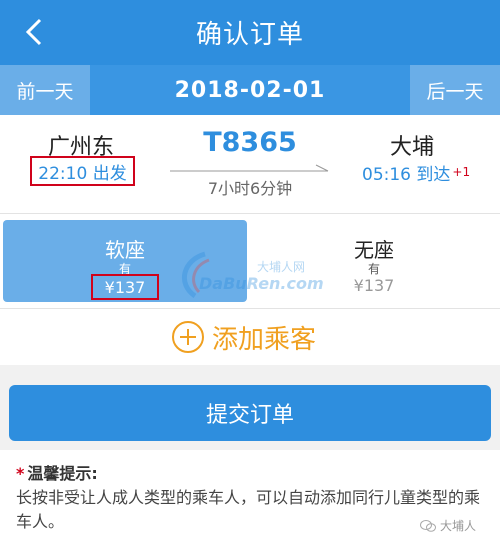  Describe the element at coordinates (250, 142) in the screenshot. I see `train-number: T8365` at that location.